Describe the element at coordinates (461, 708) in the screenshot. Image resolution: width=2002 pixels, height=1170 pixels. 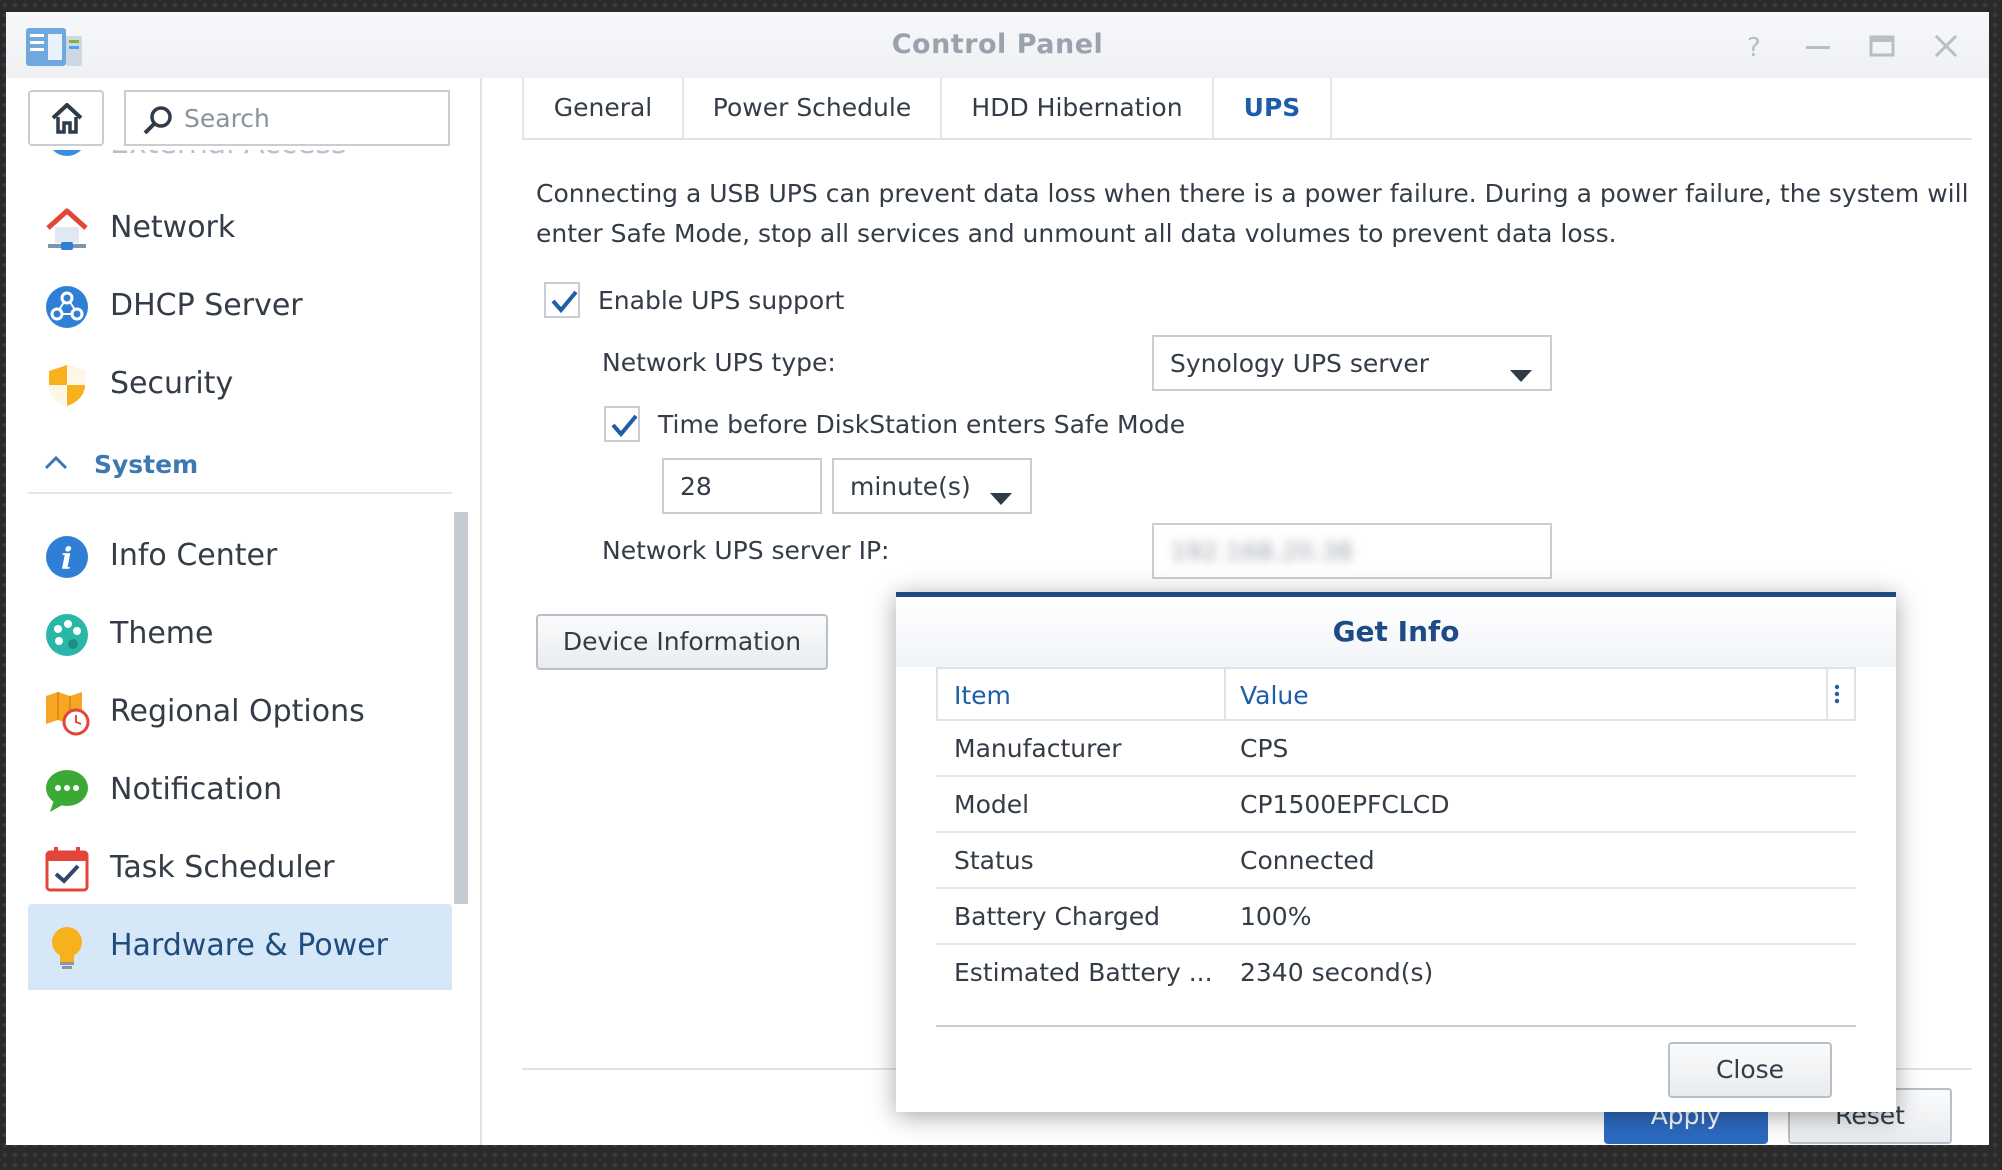
I see `sidebar-scrollbar` at that location.